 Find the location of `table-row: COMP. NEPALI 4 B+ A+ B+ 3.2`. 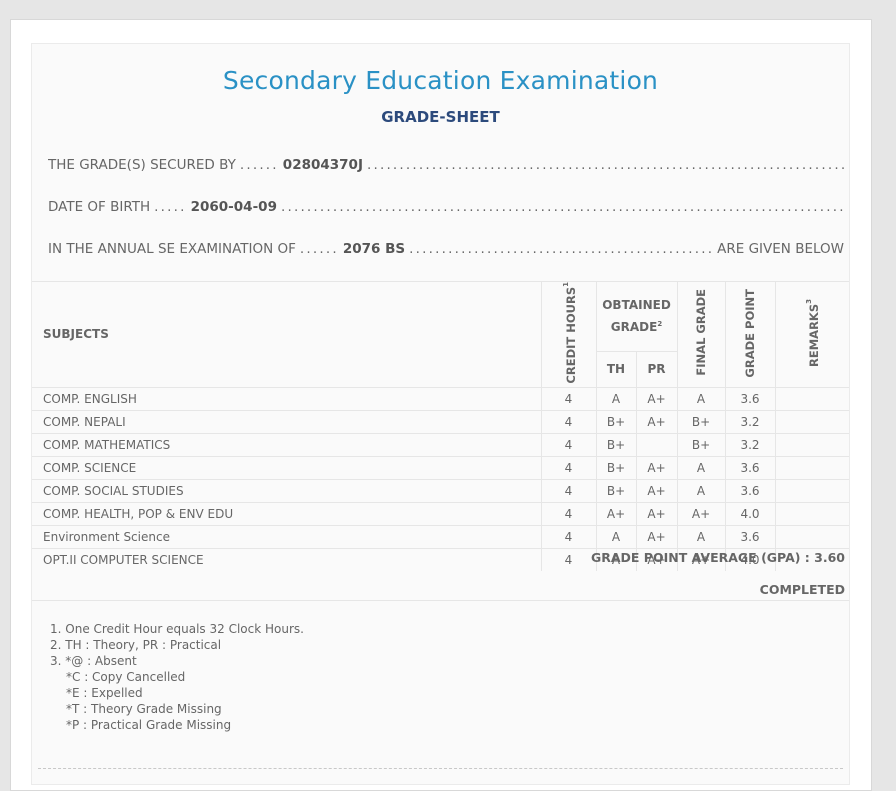

table-row: COMP. NEPALI 4 B+ A+ B+ 3.2 is located at coordinates (440, 421).